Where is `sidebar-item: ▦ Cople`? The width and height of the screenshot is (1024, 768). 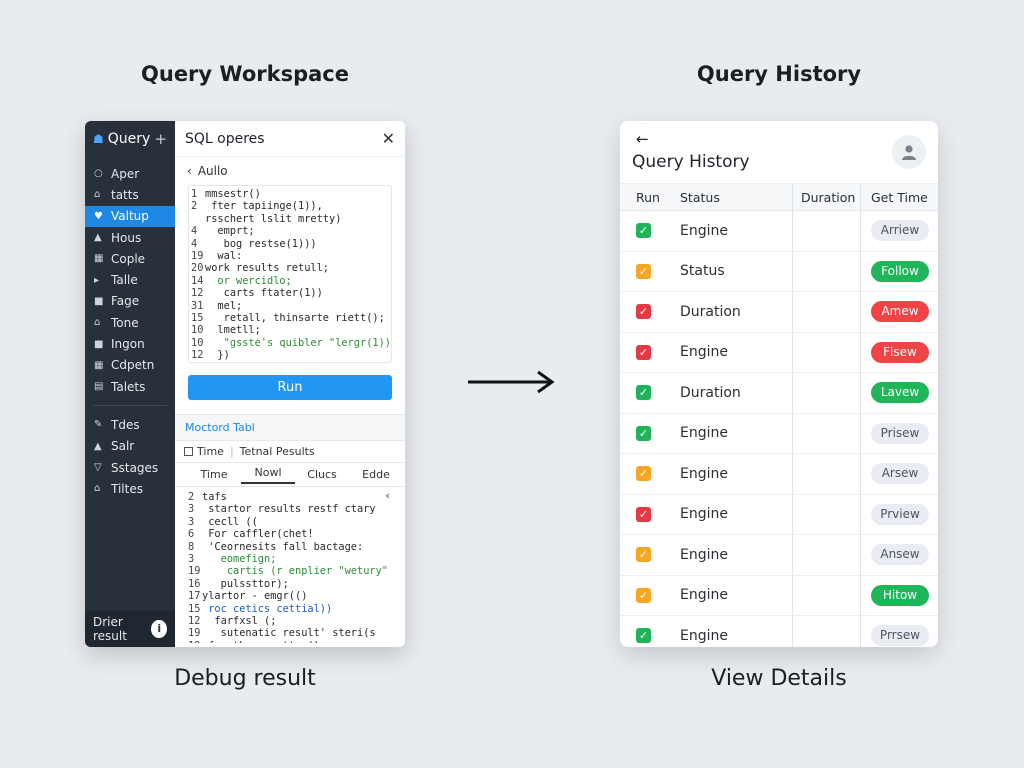 sidebar-item: ▦ Cople is located at coordinates (130, 258).